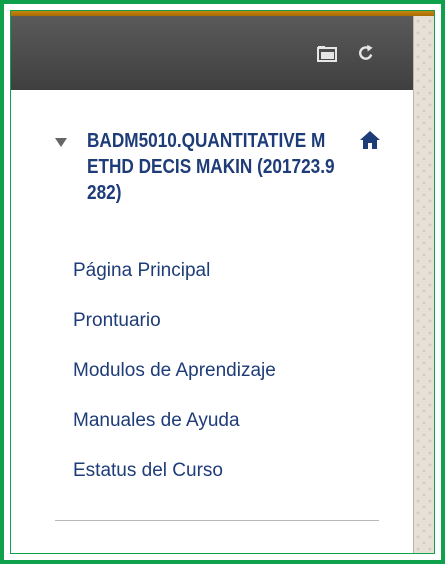 This screenshot has width=445, height=564. Describe the element at coordinates (423, 284) in the screenshot. I see `content-area-background` at that location.